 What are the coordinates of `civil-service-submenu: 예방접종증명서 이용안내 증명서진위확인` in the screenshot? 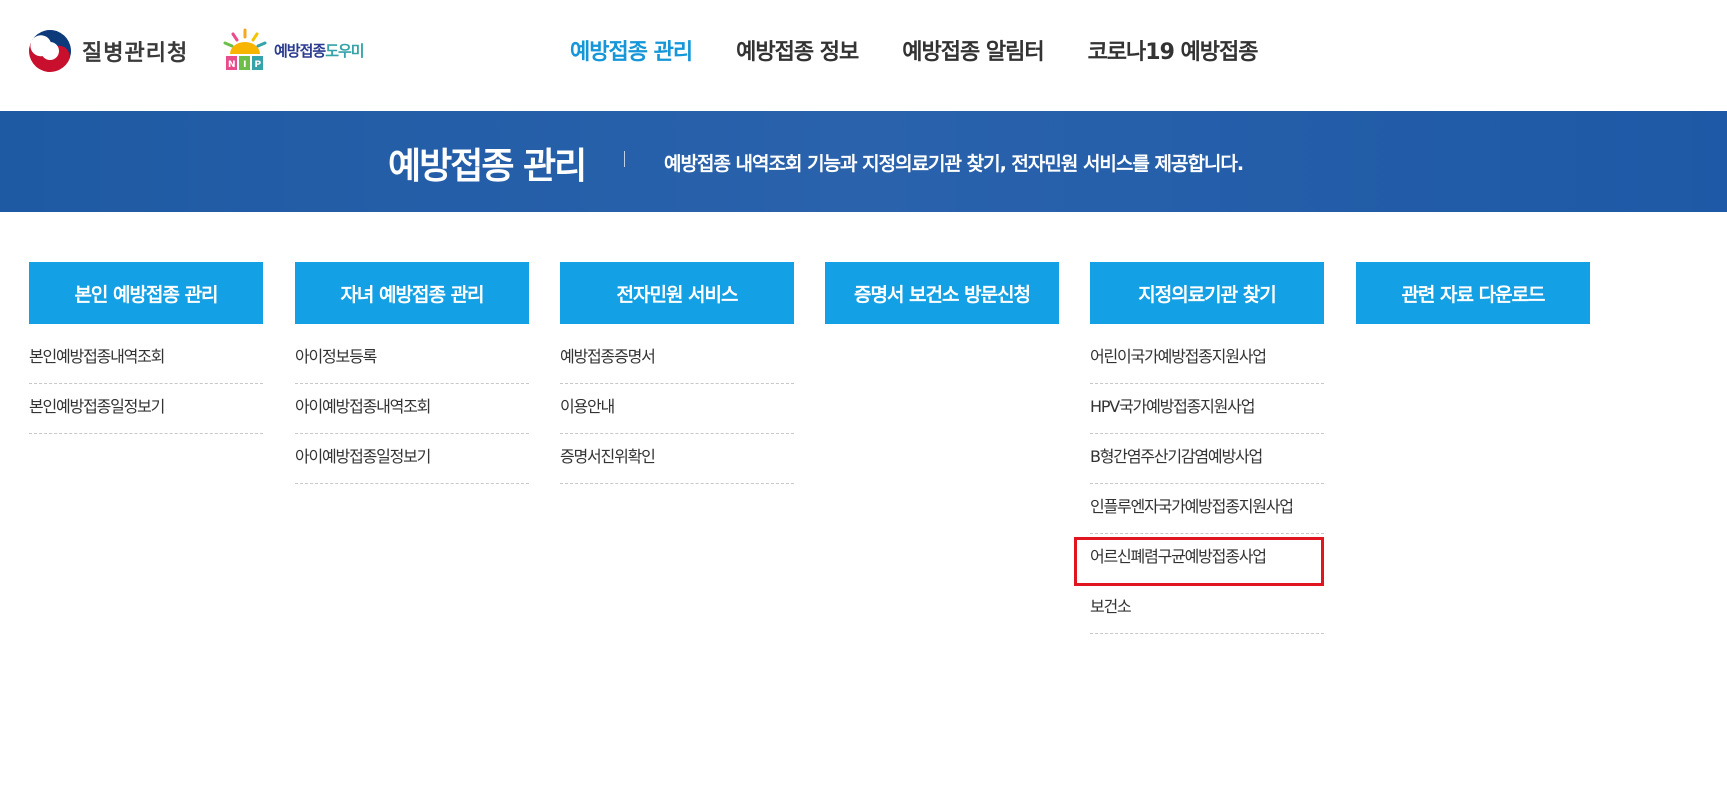 It's located at (677, 409).